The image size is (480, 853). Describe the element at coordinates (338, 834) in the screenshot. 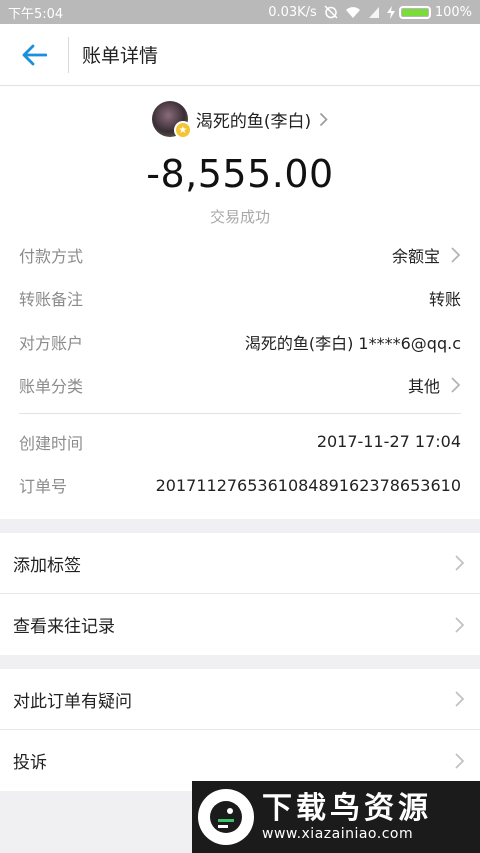

I see `watermark-url: www.xiazainiao.com` at that location.